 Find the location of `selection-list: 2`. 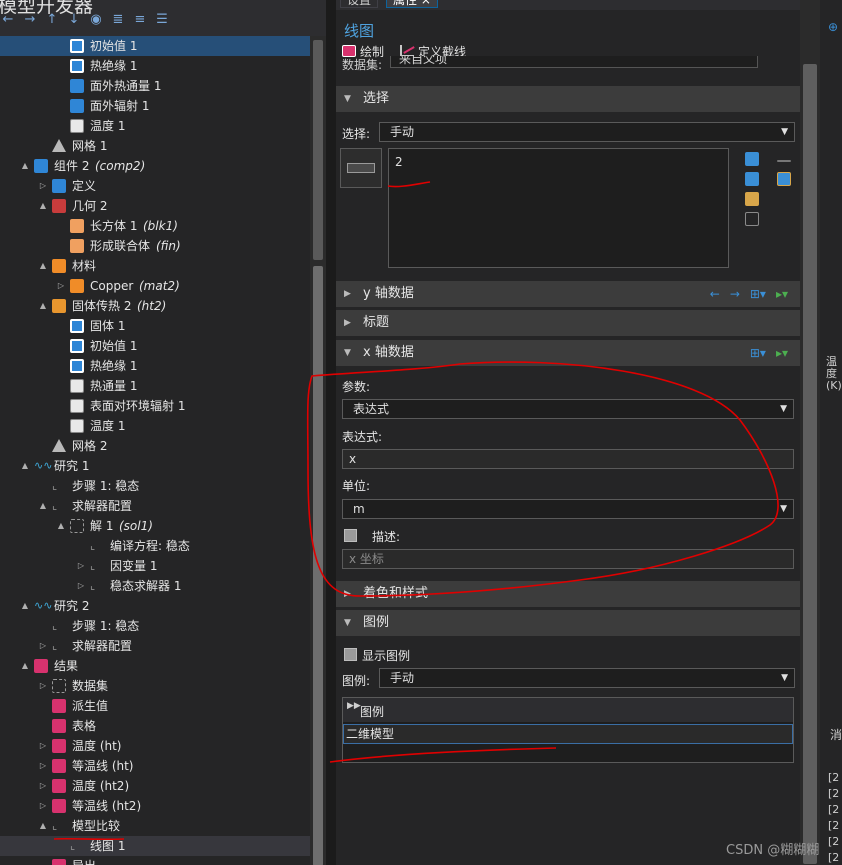

selection-list: 2 is located at coordinates (558, 208).